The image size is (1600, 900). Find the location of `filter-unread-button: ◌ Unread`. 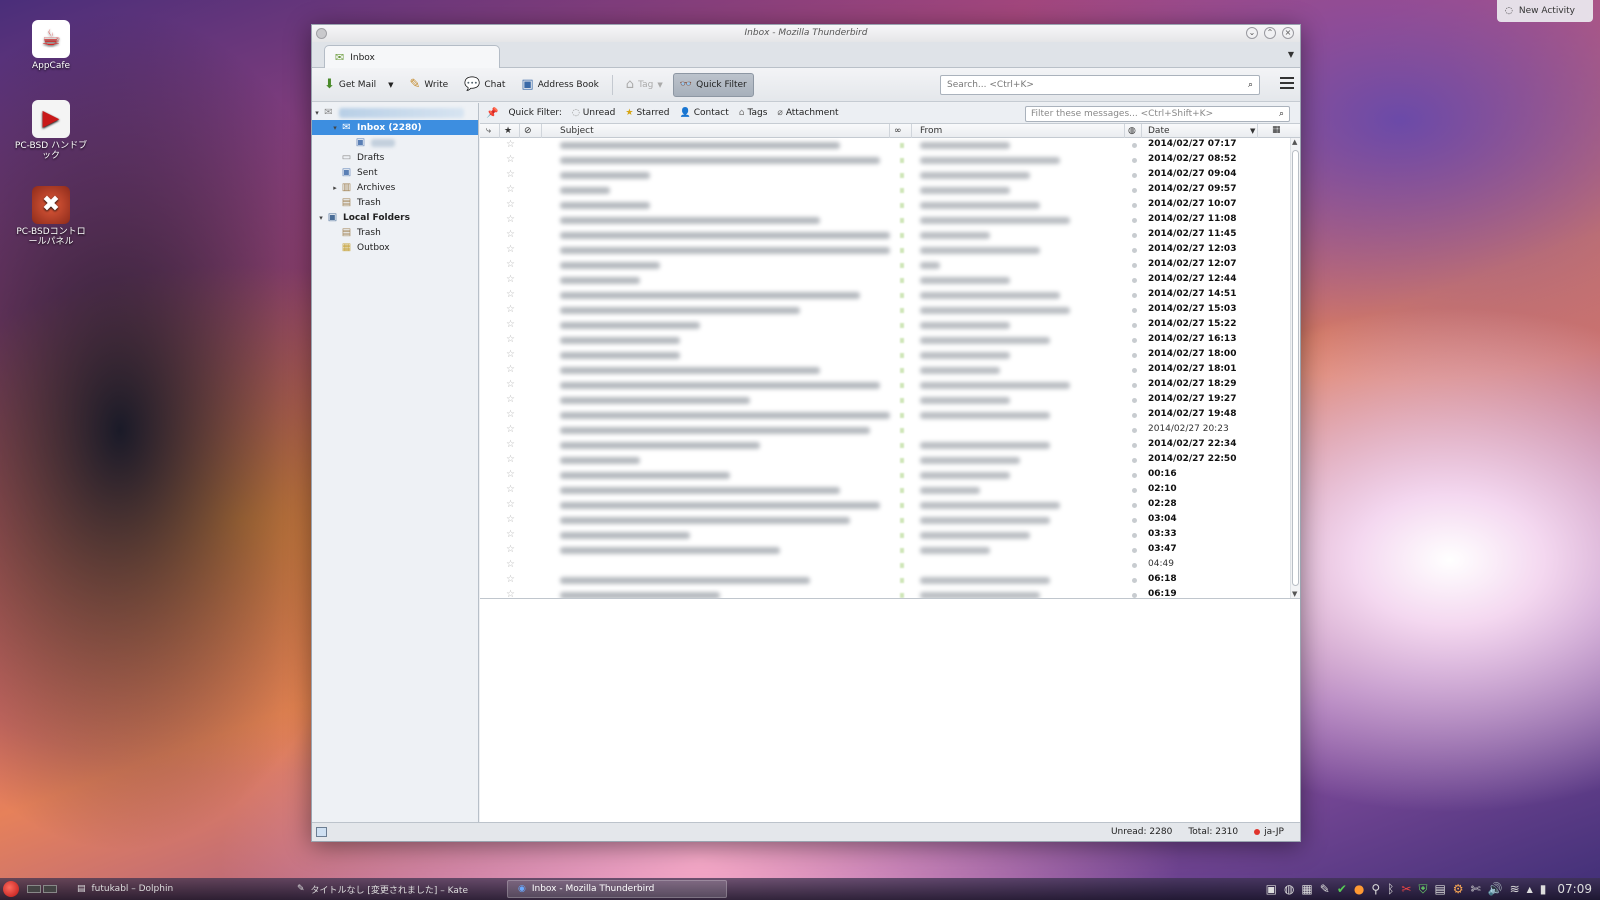

filter-unread-button: ◌ Unread is located at coordinates (593, 113).